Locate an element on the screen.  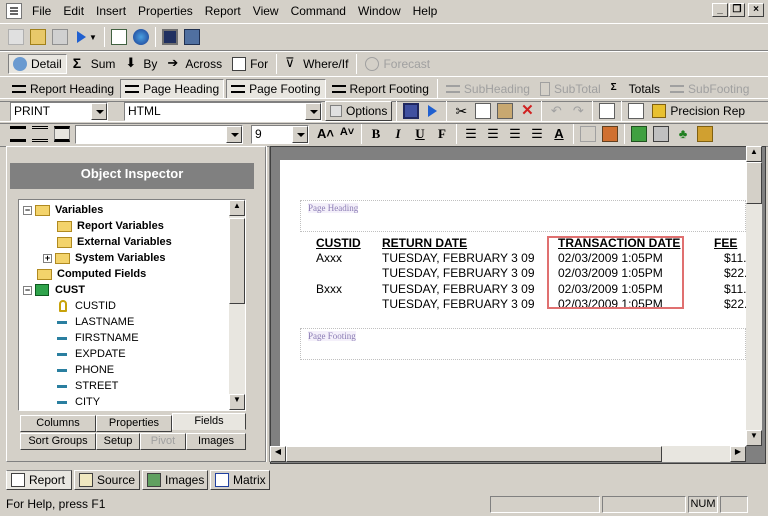
where-if-button: ⊽ Where/If is located at coordinates (316, 64).